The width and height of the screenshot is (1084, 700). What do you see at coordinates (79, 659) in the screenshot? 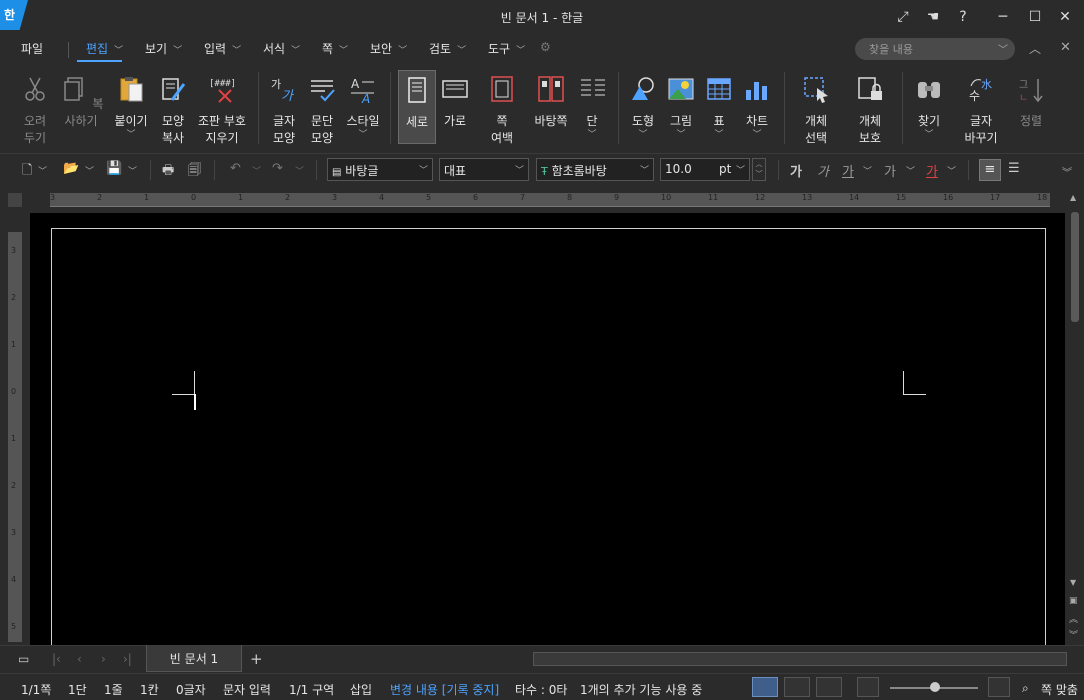
I see `prev-tab-icon: ‹` at bounding box center [79, 659].